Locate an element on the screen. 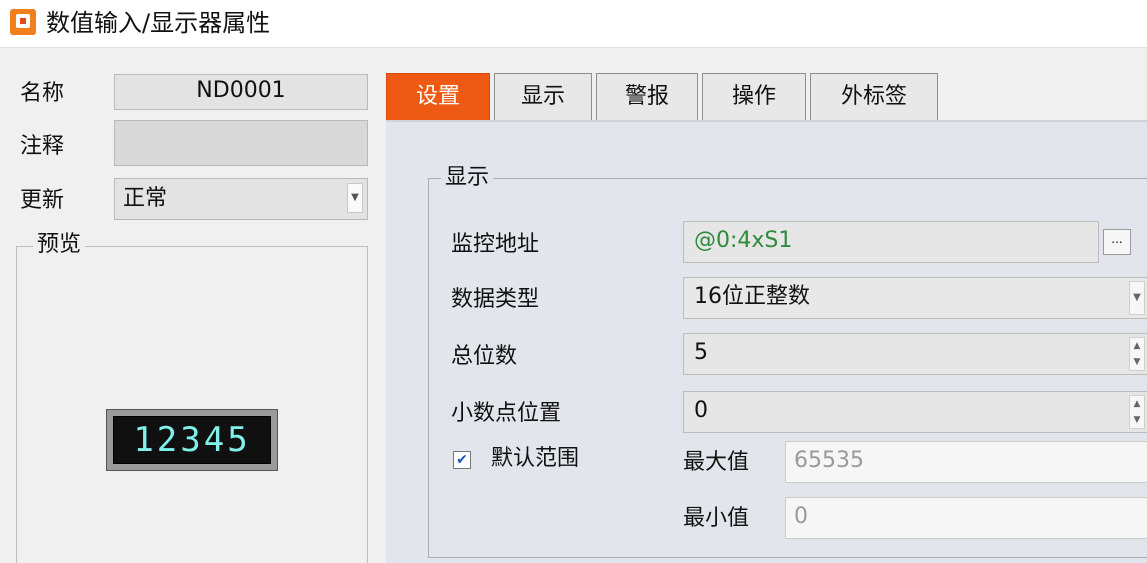 This screenshot has width=1147, height=563. comment-label: 注释 is located at coordinates (42, 146).